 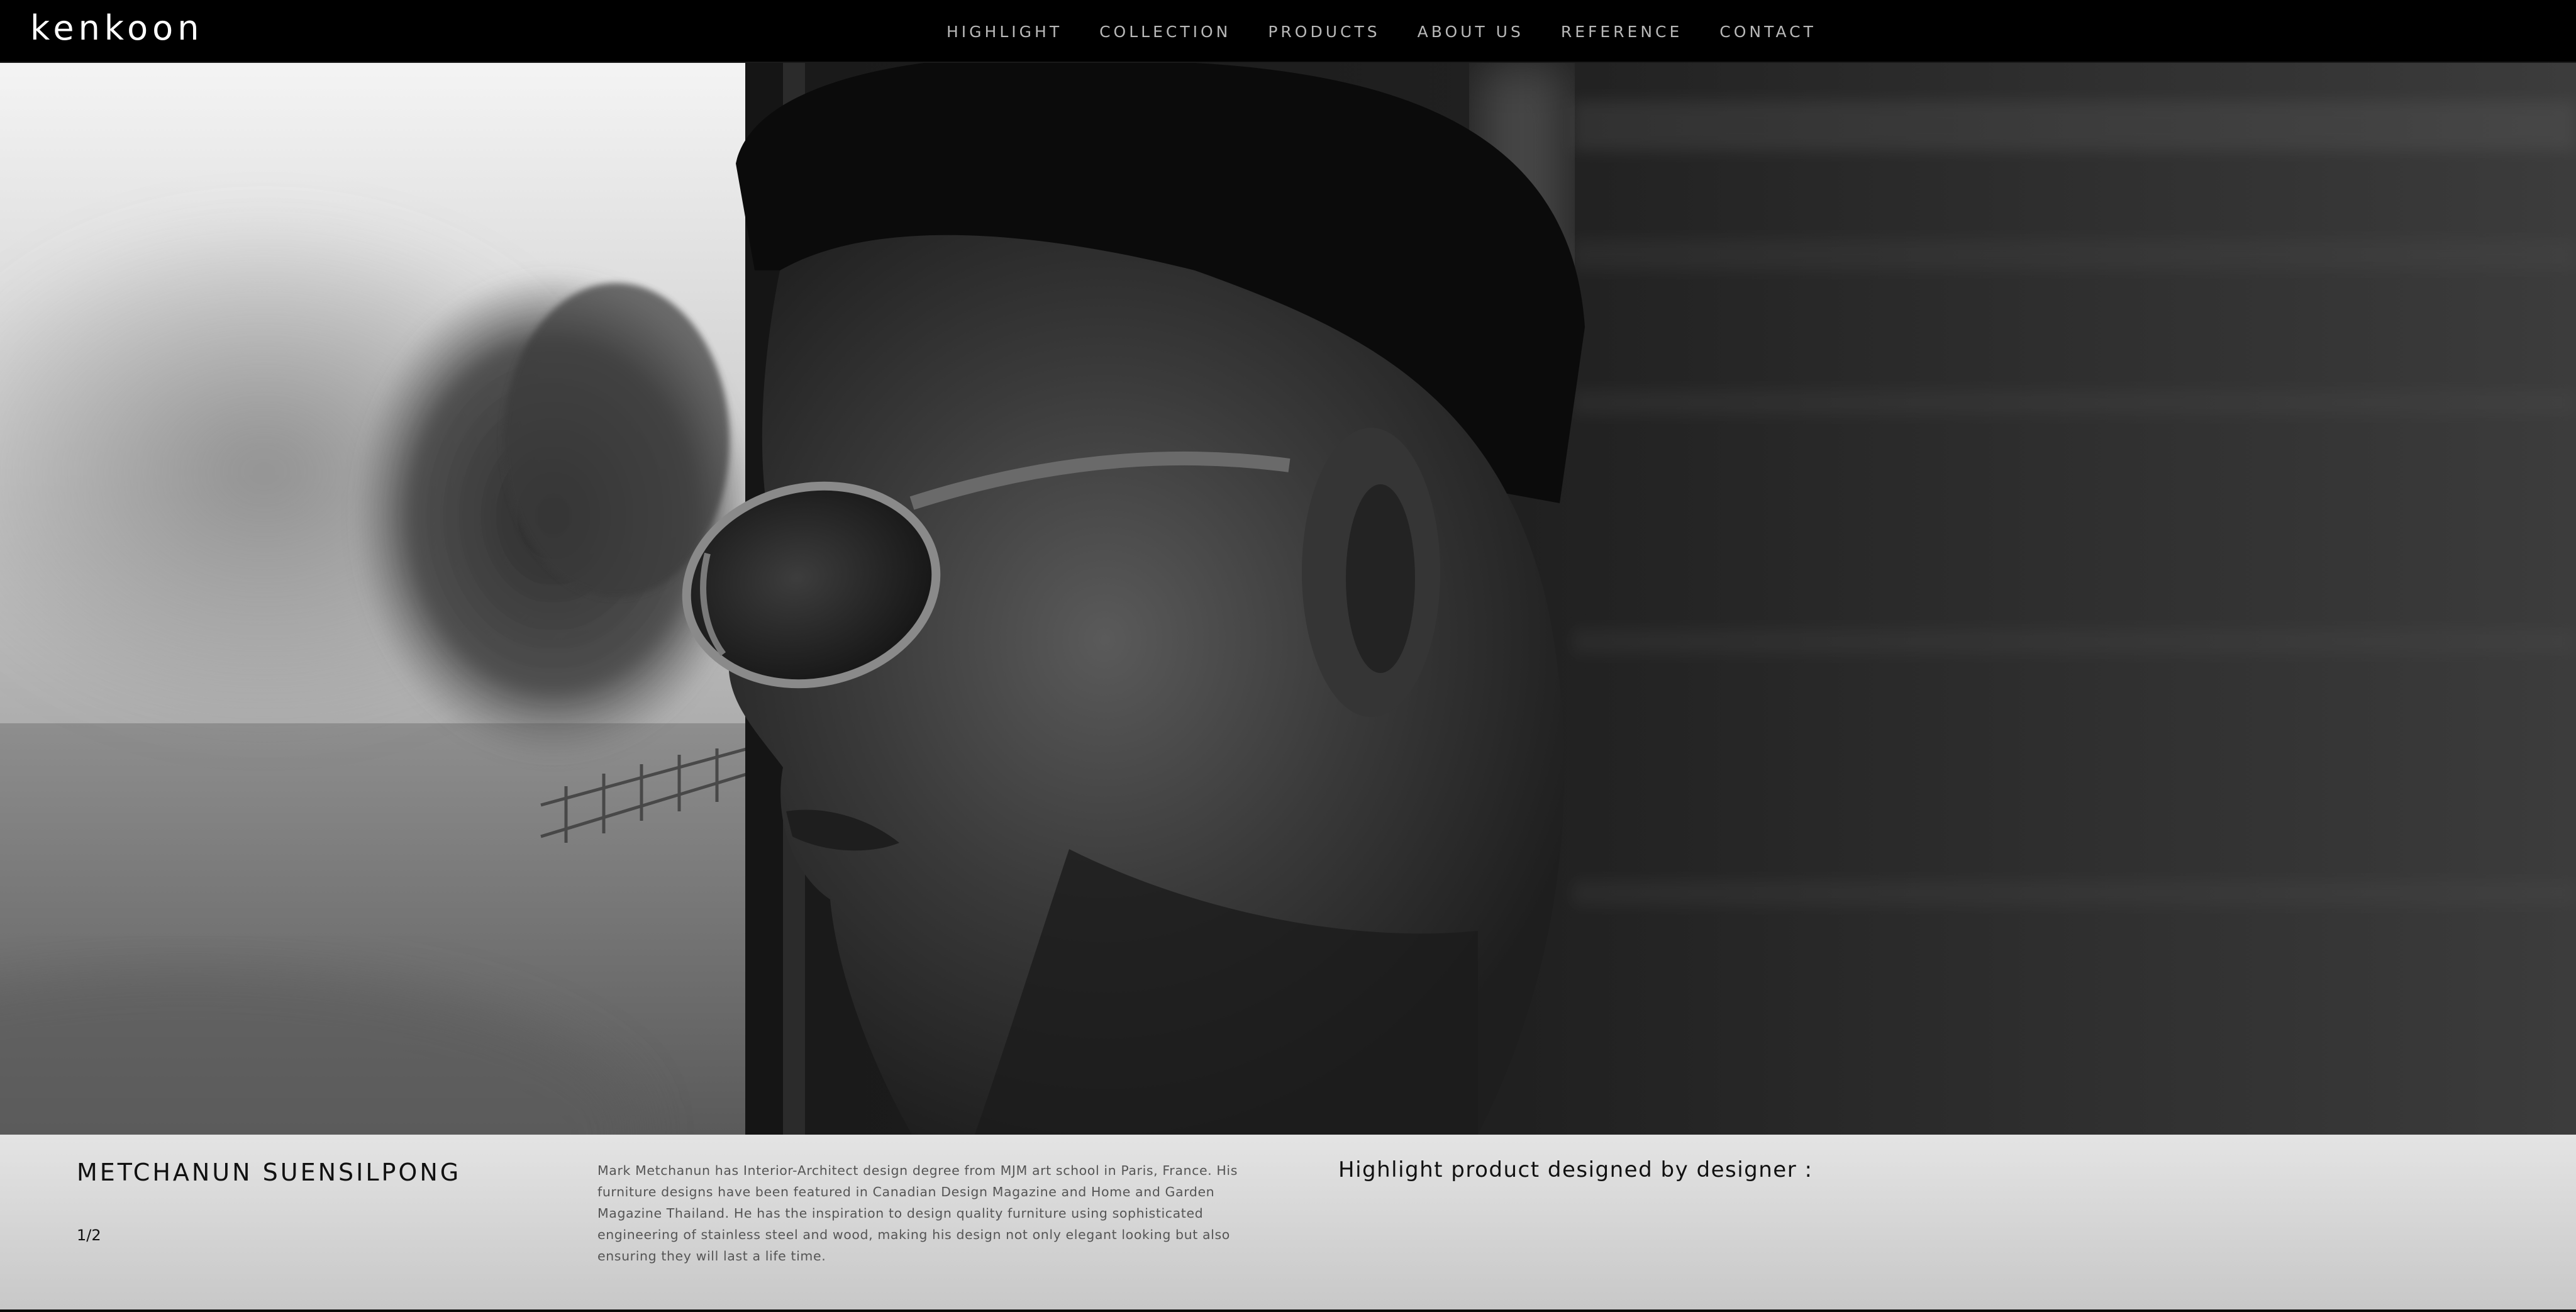 What do you see at coordinates (269, 1172) in the screenshot?
I see `designer-name: METCHANUN SUENSILPONG` at bounding box center [269, 1172].